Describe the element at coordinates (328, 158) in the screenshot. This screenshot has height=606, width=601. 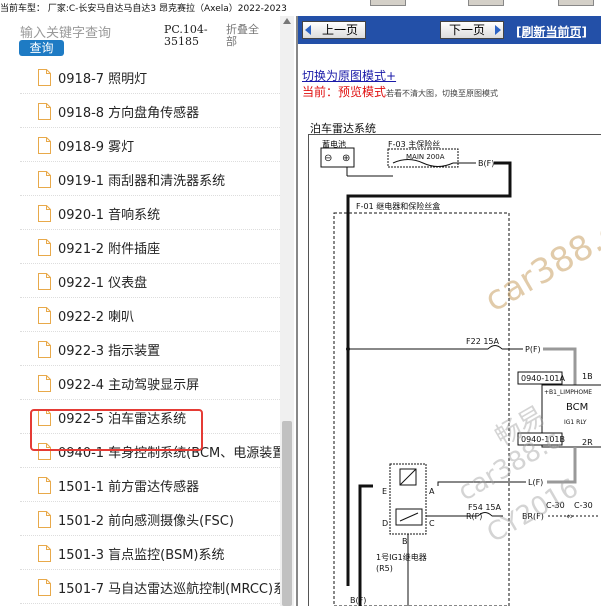
I see `battery-minus-icon: ⊖` at that location.